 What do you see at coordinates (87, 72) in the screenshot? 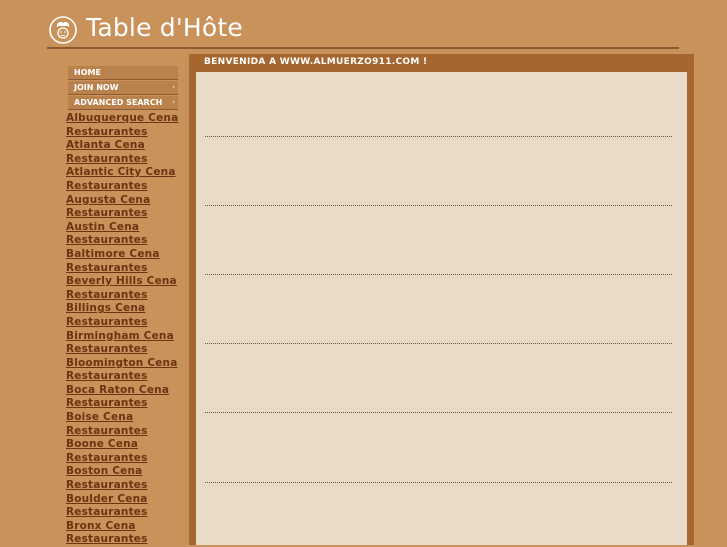
I see `nav-home-label: HOME` at bounding box center [87, 72].